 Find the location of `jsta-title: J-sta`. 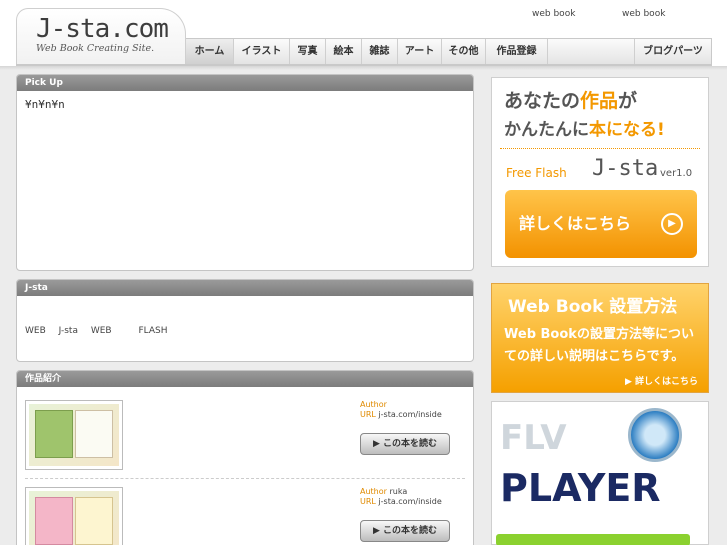

jsta-title: J-sta is located at coordinates (245, 288).